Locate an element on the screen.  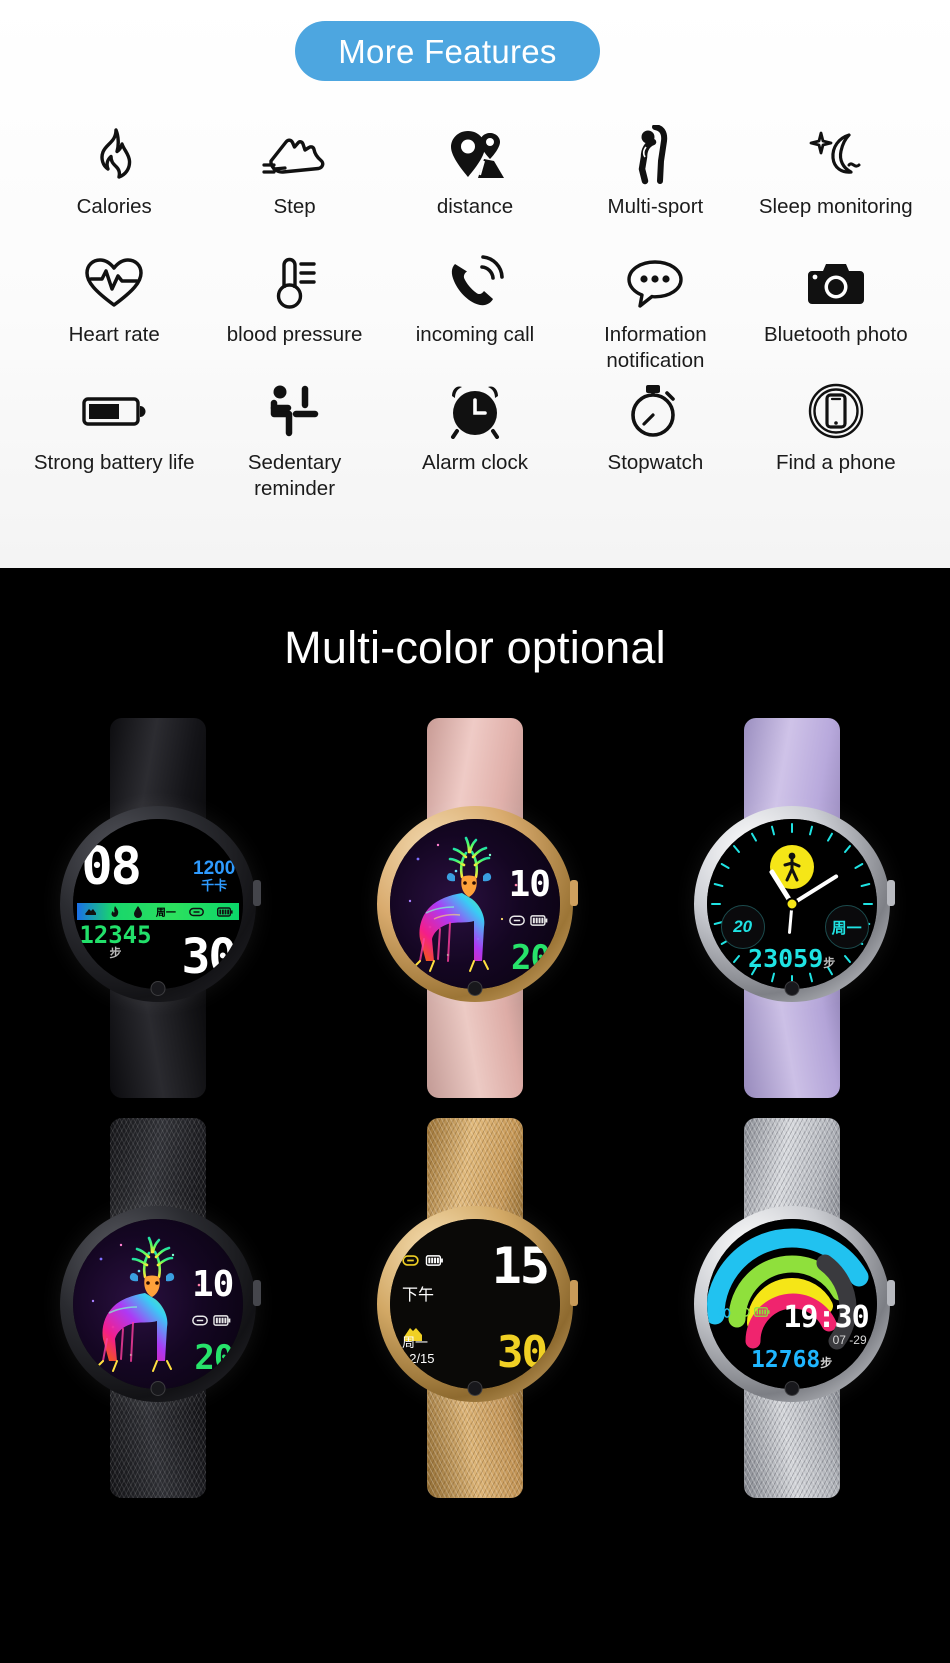
watch-screen: 20 周一 23059步 is located at coordinates (791, 904).